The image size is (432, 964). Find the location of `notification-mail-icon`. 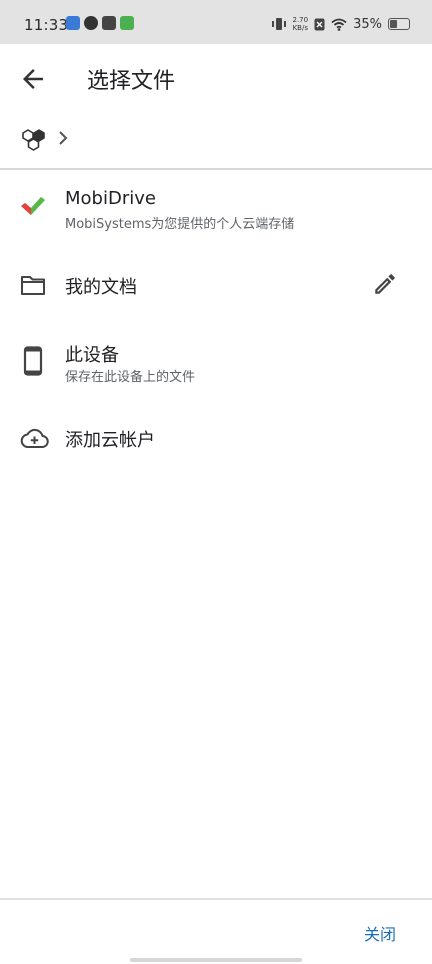

notification-mail-icon is located at coordinates (109, 23).